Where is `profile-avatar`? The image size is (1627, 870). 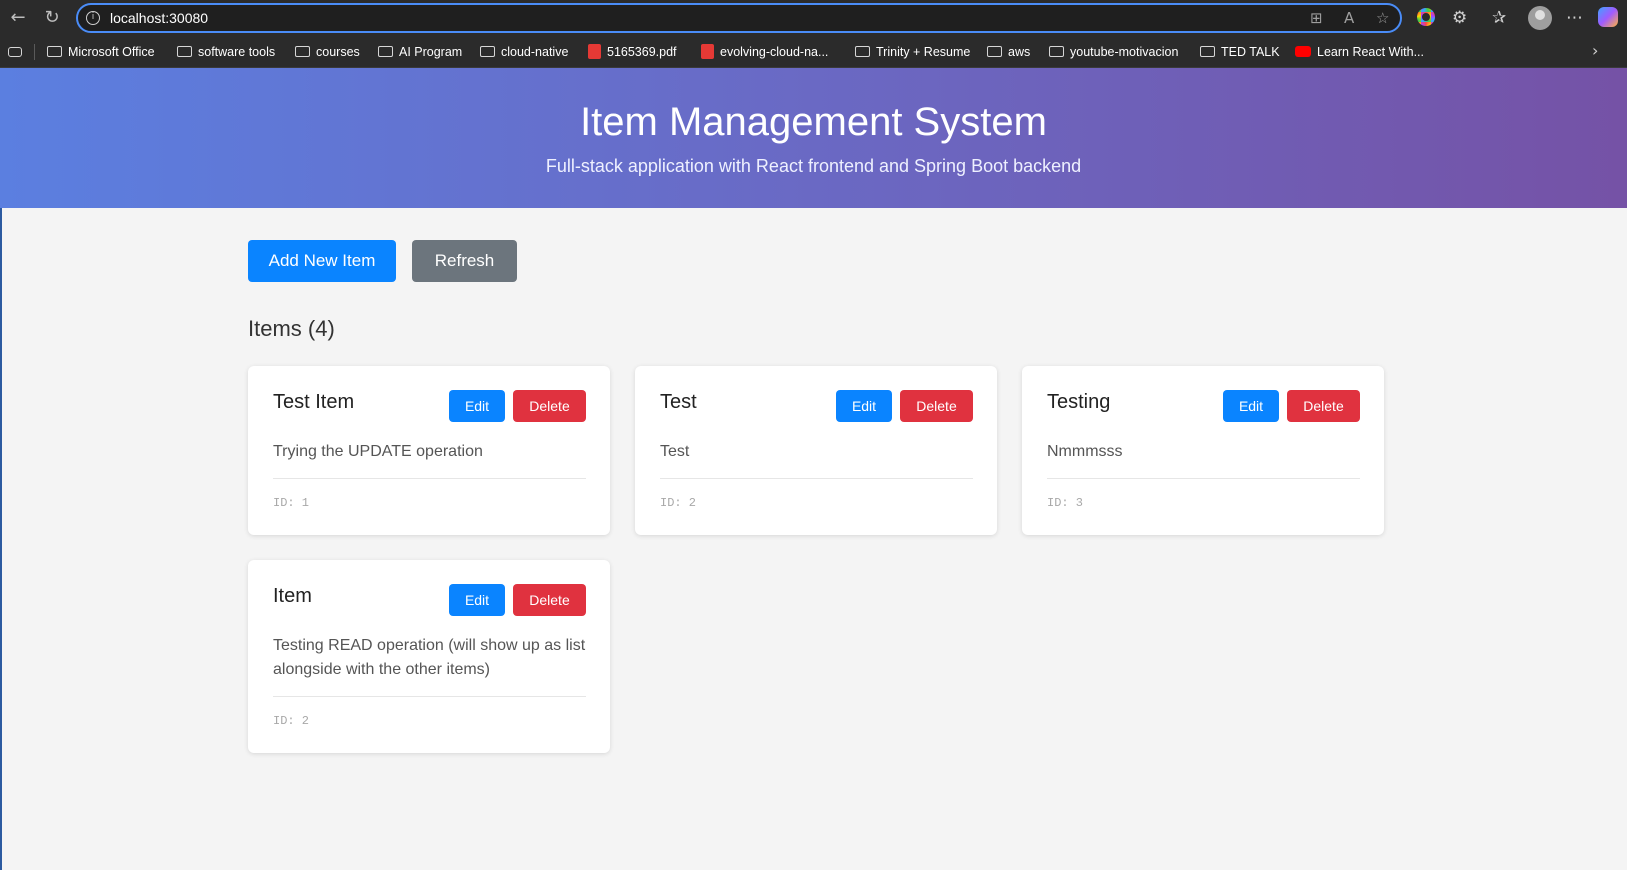
profile-avatar is located at coordinates (1540, 18).